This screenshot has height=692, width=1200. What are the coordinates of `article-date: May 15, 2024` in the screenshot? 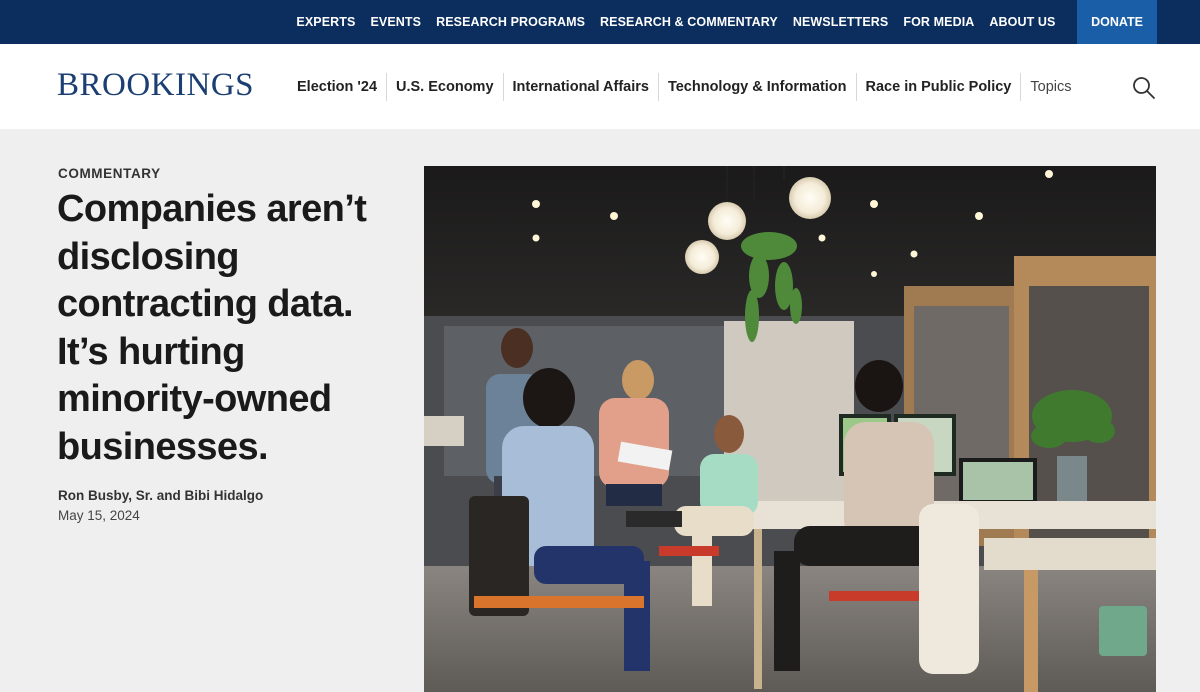 It's located at (99, 515).